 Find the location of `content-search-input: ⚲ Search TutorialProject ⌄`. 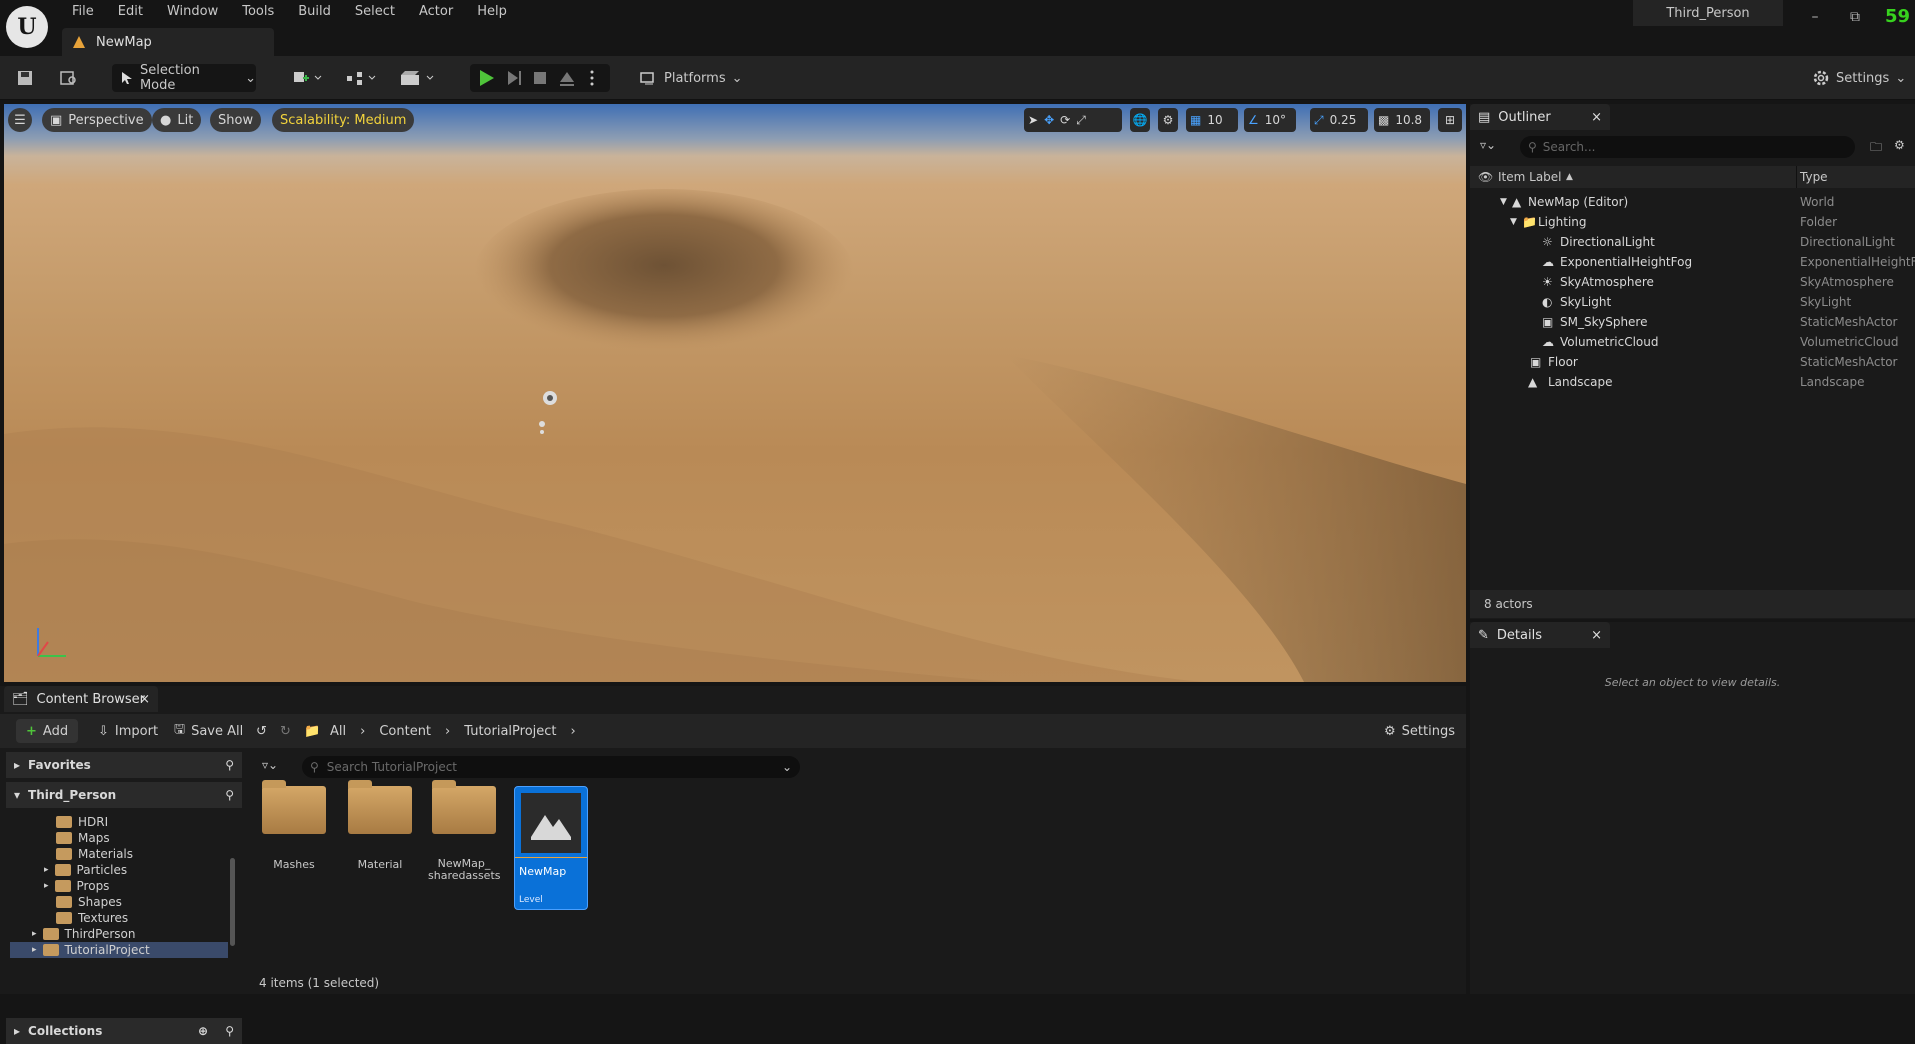

content-search-input: ⚲ Search TutorialProject ⌄ is located at coordinates (551, 767).